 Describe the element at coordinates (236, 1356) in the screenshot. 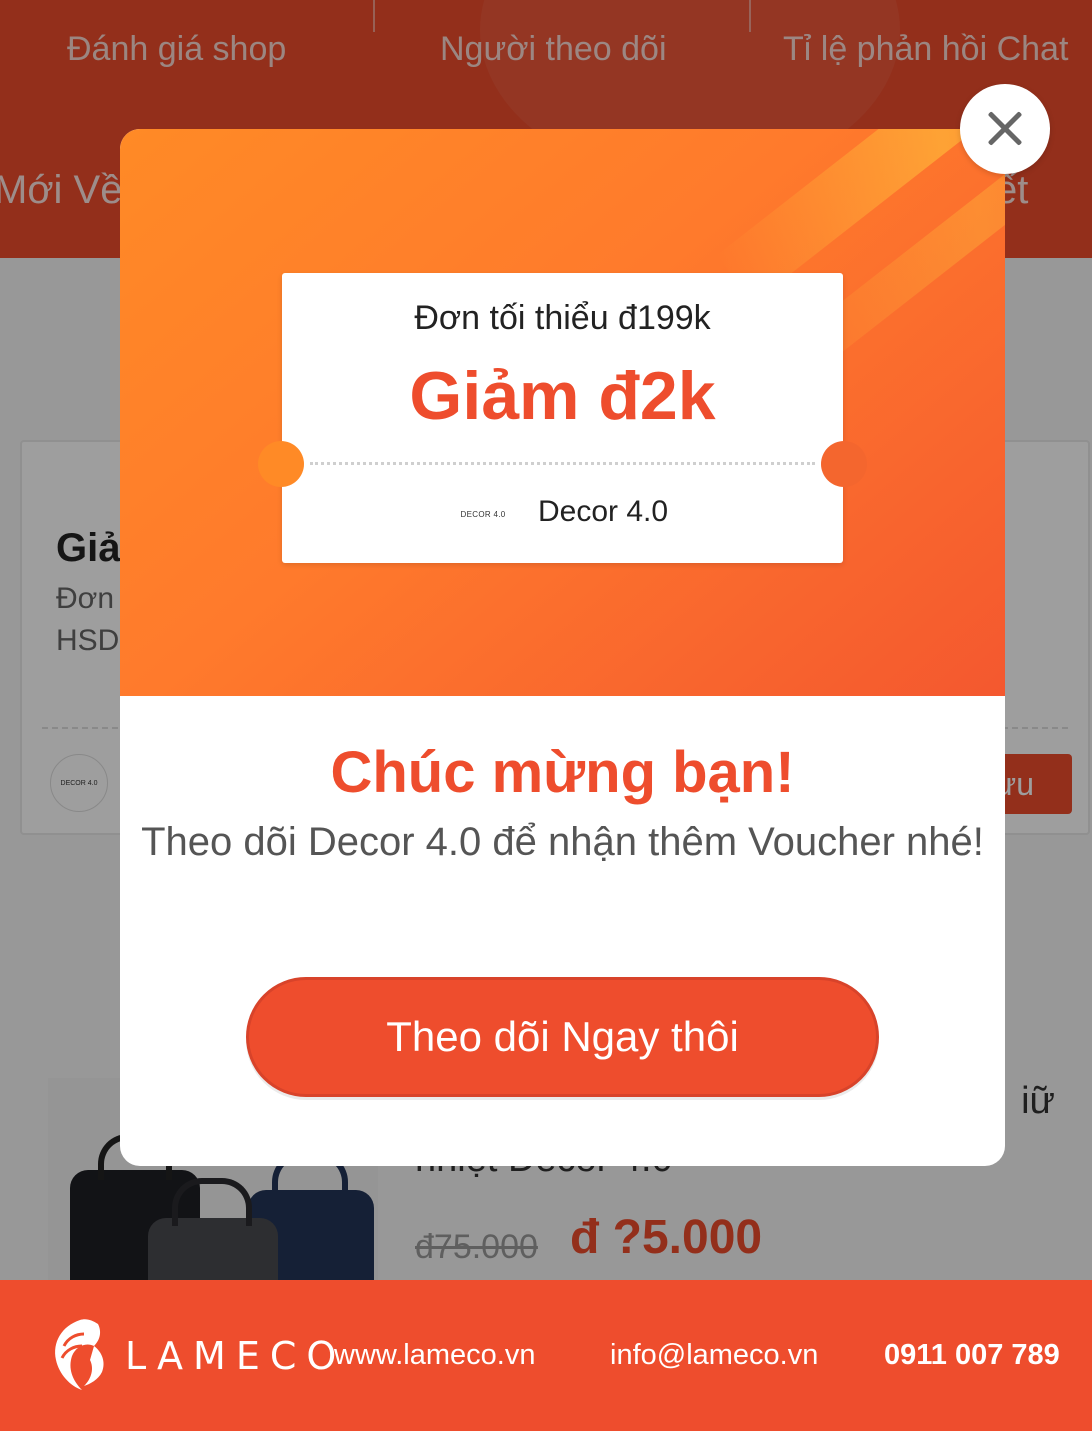

I see `footer-brand: LAMECO` at that location.